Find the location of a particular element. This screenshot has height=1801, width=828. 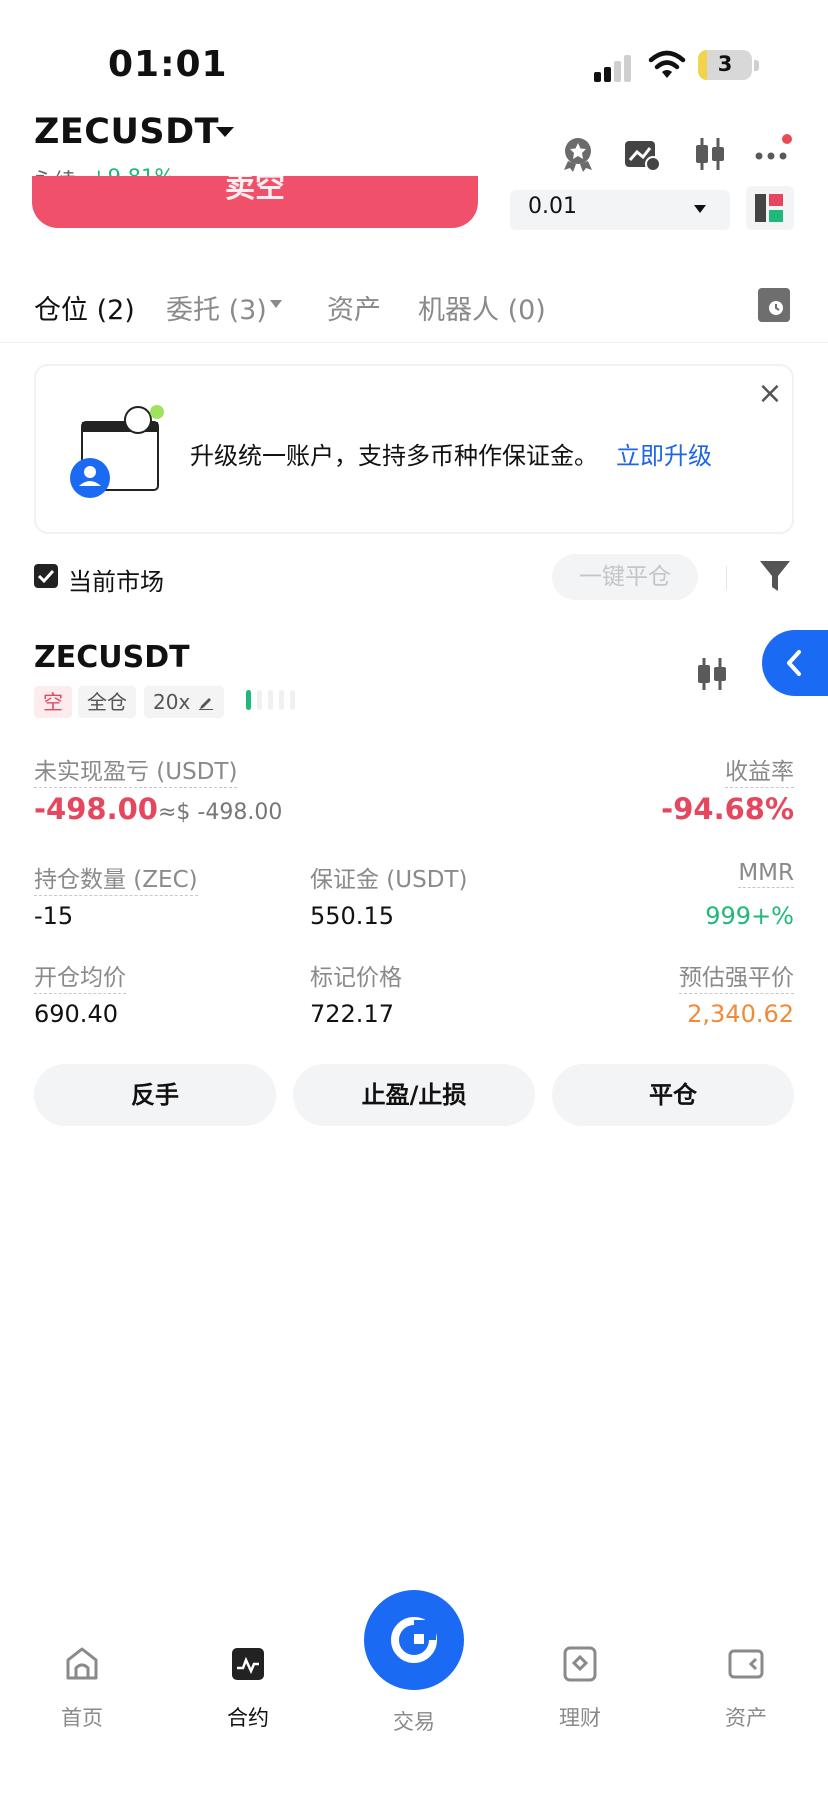

mark-price-label: 标记价格 is located at coordinates (356, 978).